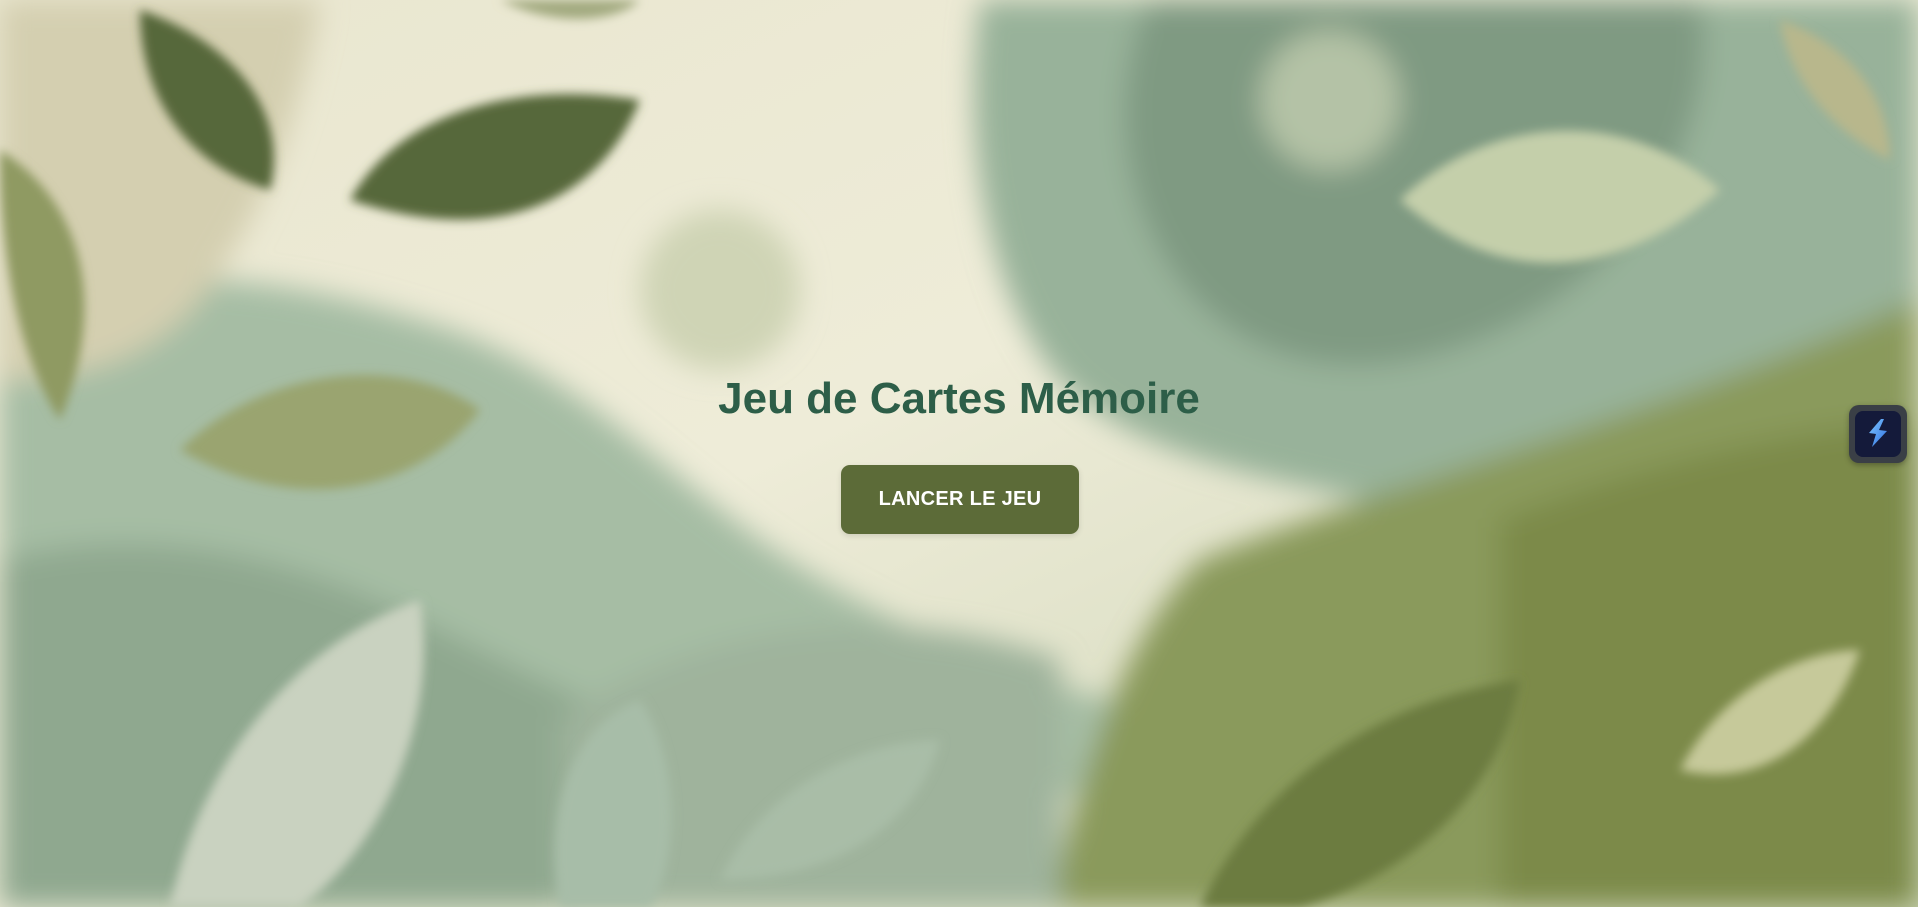 This screenshot has height=907, width=1918. What do you see at coordinates (960, 499) in the screenshot?
I see `start-game-button: LANCER LE JEU` at bounding box center [960, 499].